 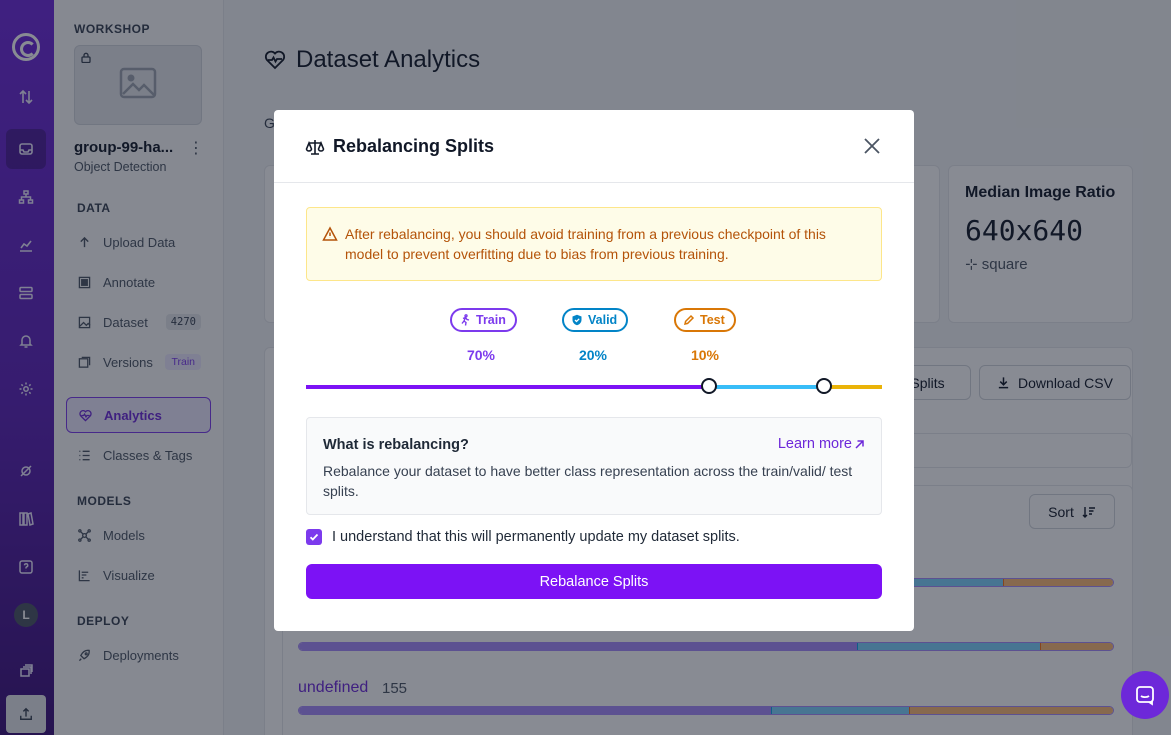 I want to click on rebalance-splits-submit-button: Rebalance Splits, so click(x=594, y=581).